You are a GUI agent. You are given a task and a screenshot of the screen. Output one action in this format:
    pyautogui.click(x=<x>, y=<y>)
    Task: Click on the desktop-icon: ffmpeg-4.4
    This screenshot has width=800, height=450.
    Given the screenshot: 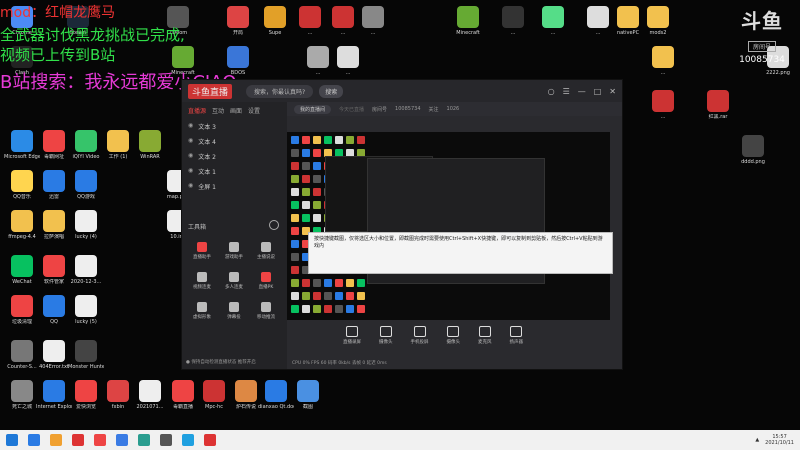 What is the action you would take?
    pyautogui.click(x=22, y=225)
    